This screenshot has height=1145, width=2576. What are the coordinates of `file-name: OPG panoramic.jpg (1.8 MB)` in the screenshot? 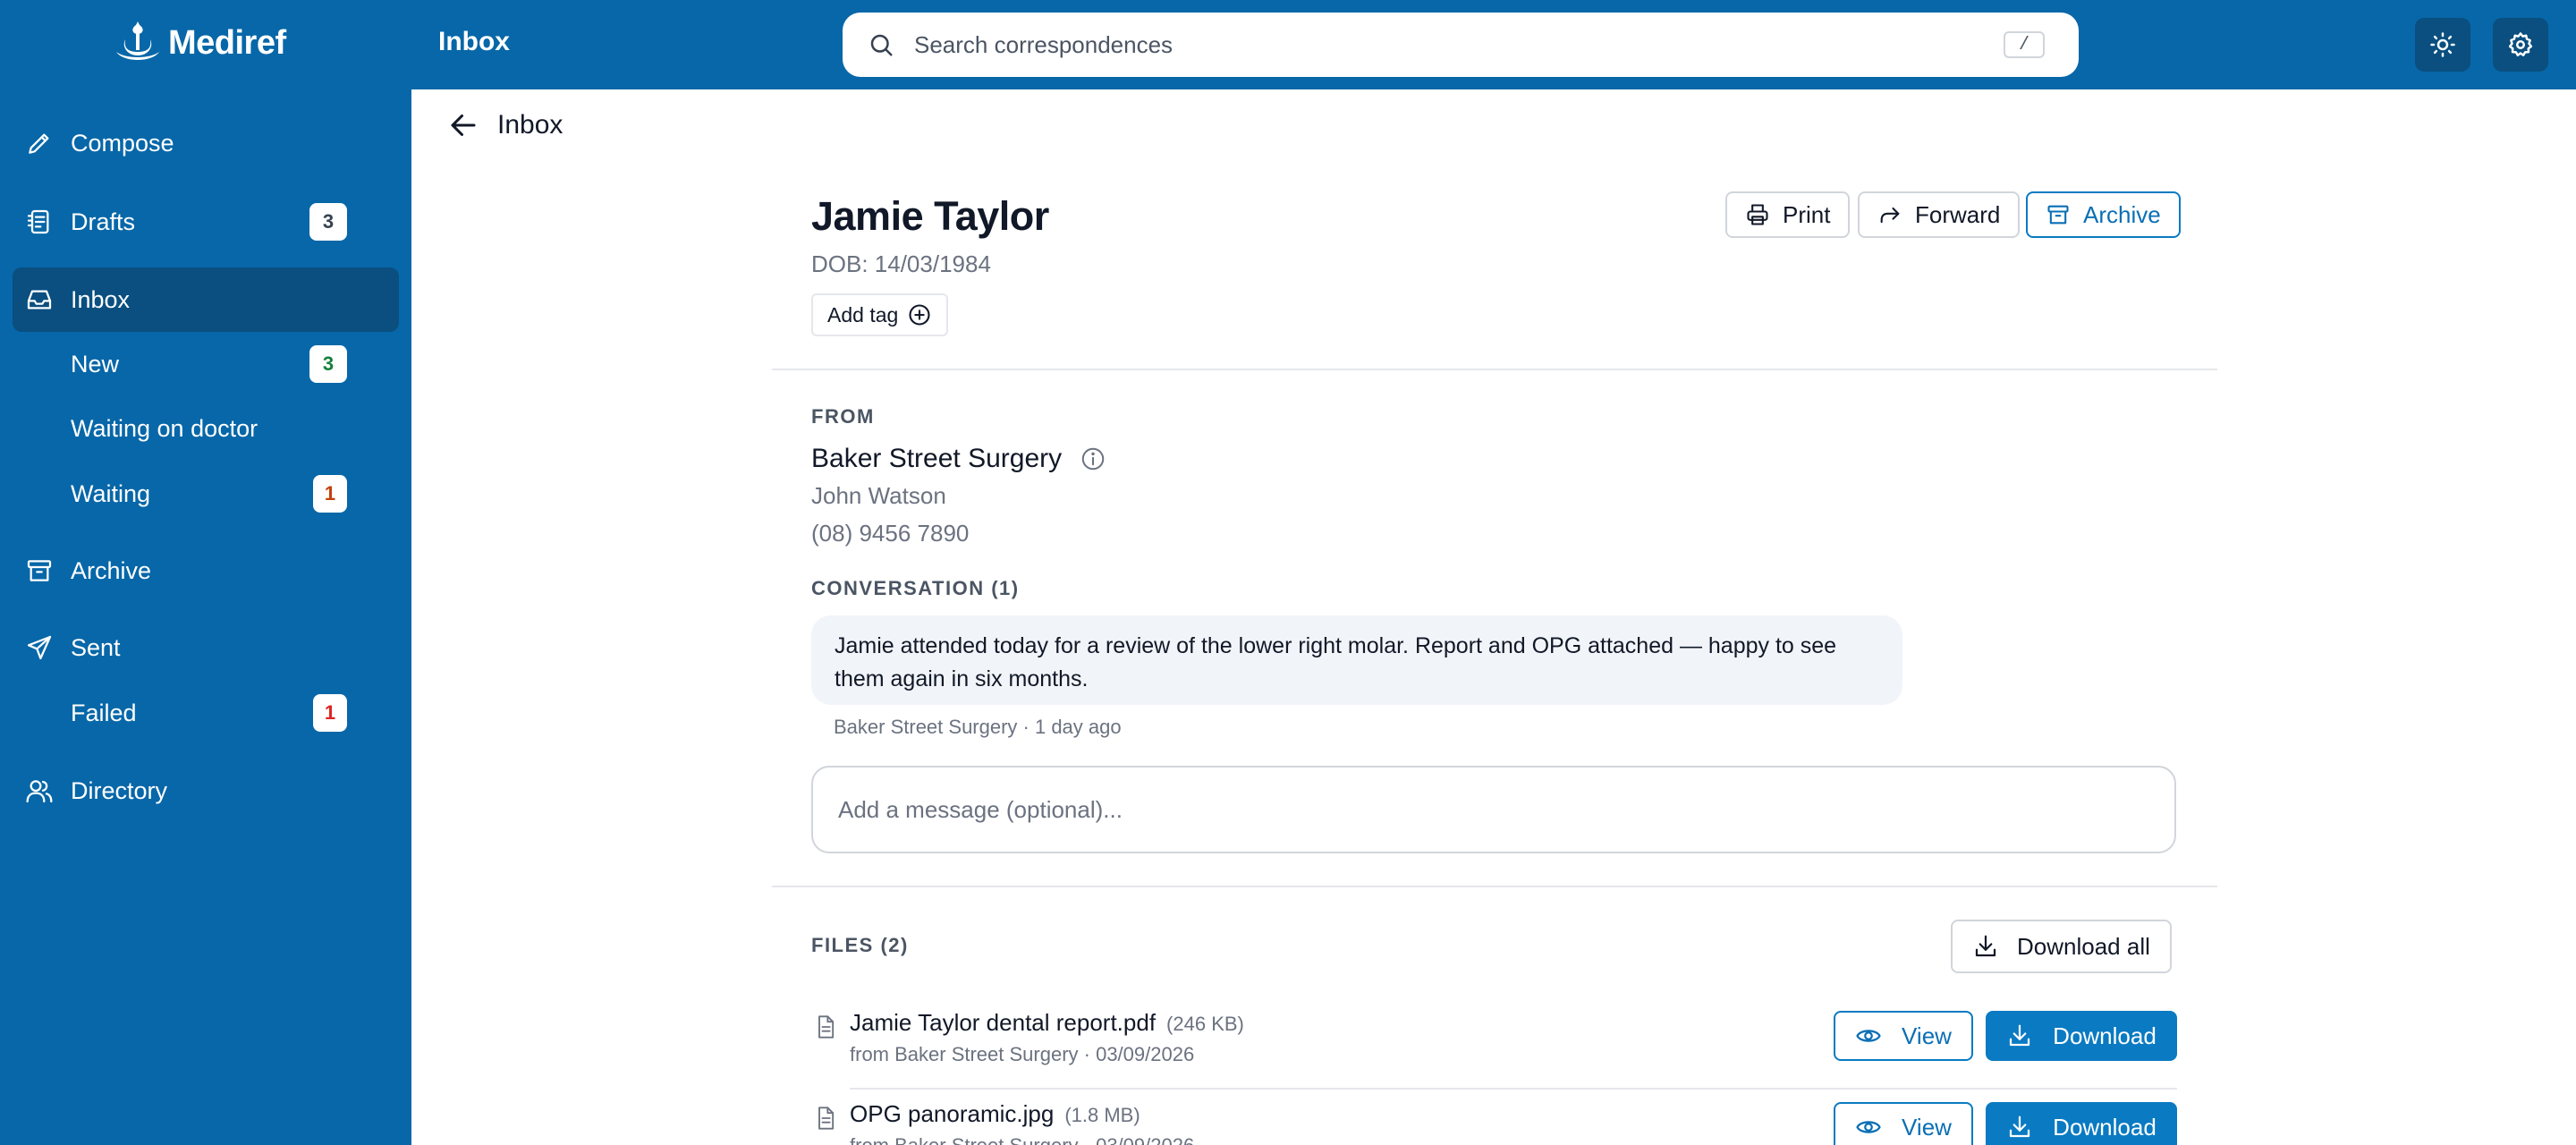 It's located at (995, 1114).